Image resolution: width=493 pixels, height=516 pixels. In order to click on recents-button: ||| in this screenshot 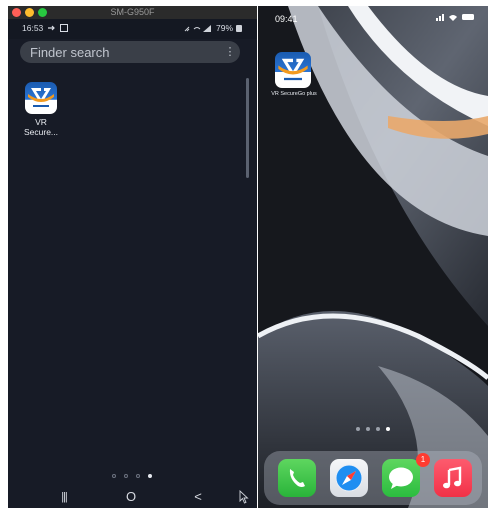, I will do `click(64, 497)`.